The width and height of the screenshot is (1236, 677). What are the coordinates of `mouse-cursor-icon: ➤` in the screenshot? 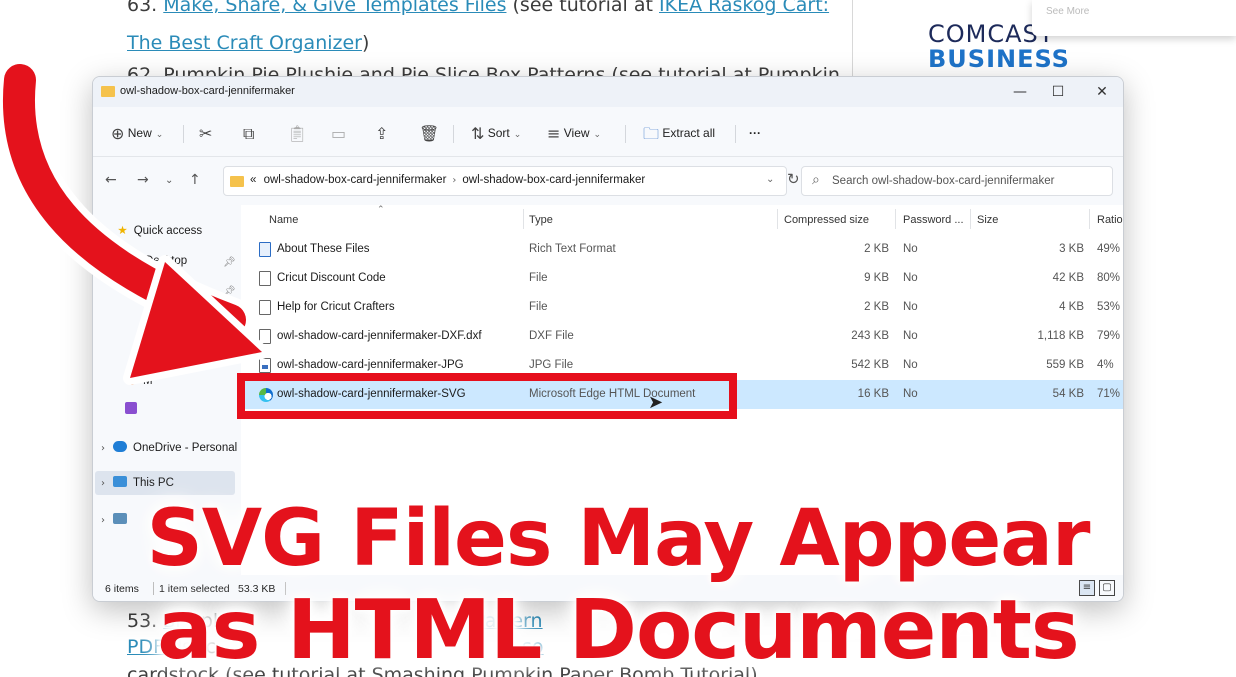 It's located at (656, 402).